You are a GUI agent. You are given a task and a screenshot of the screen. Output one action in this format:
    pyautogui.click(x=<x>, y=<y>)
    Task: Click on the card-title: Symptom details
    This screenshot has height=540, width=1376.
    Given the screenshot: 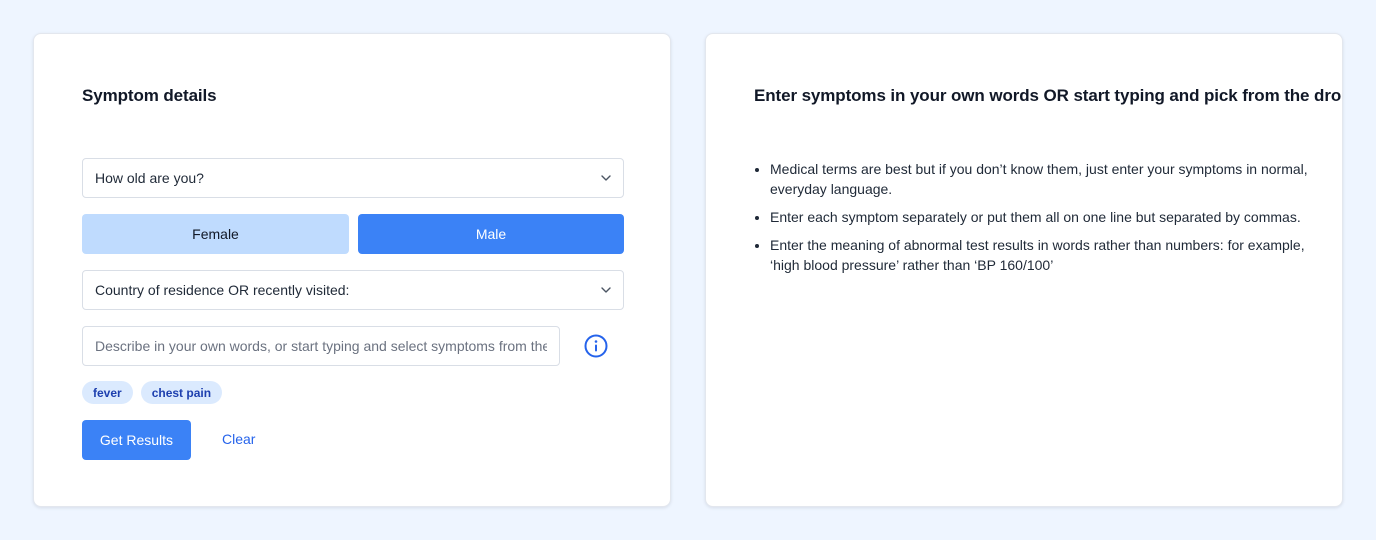 What is the action you would take?
    pyautogui.click(x=149, y=95)
    